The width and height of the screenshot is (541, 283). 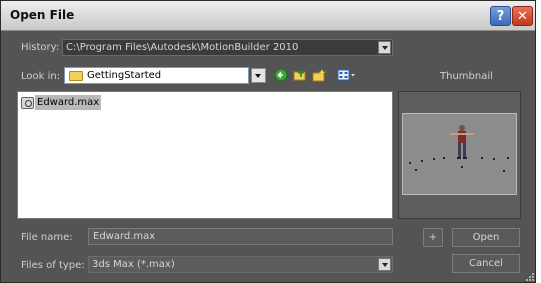 I want to click on close-button: ✕, so click(x=522, y=16).